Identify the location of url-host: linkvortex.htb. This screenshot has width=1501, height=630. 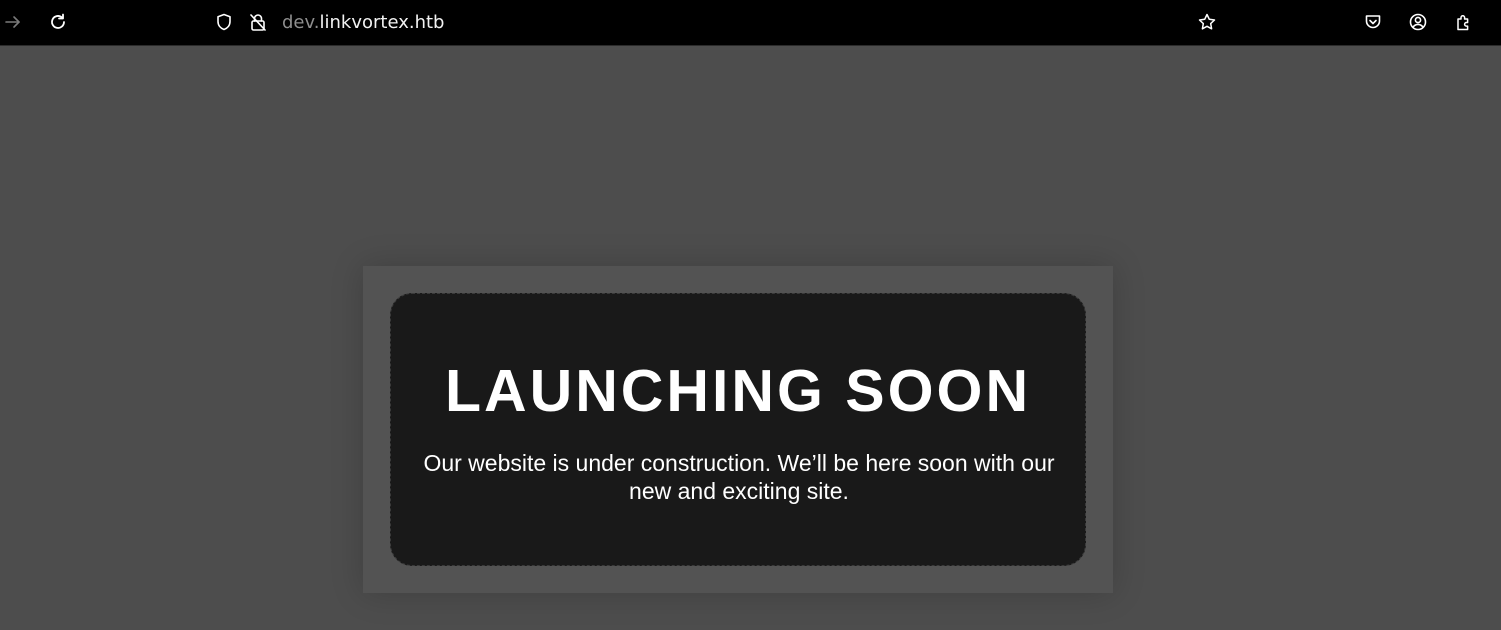
(382, 22).